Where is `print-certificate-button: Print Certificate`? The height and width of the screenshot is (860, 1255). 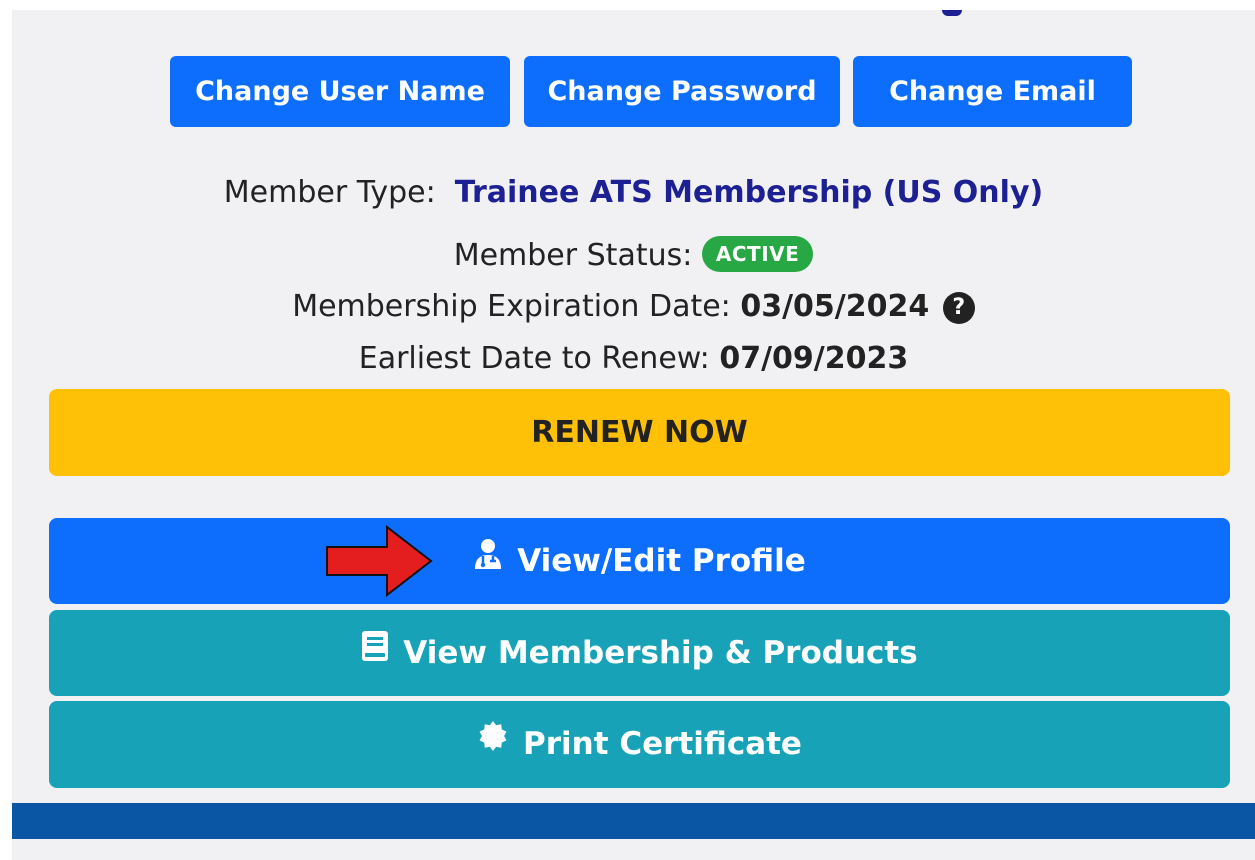
print-certificate-button: Print Certificate is located at coordinates (639, 744).